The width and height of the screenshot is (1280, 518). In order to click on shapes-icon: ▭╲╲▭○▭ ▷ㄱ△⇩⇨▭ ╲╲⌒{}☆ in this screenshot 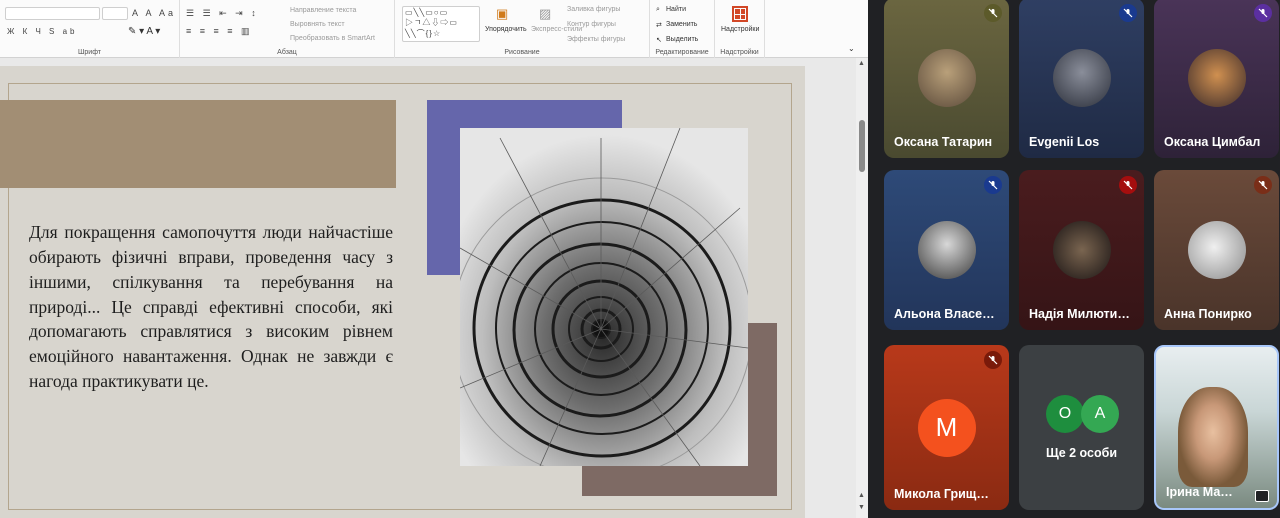, I will do `click(431, 23)`.